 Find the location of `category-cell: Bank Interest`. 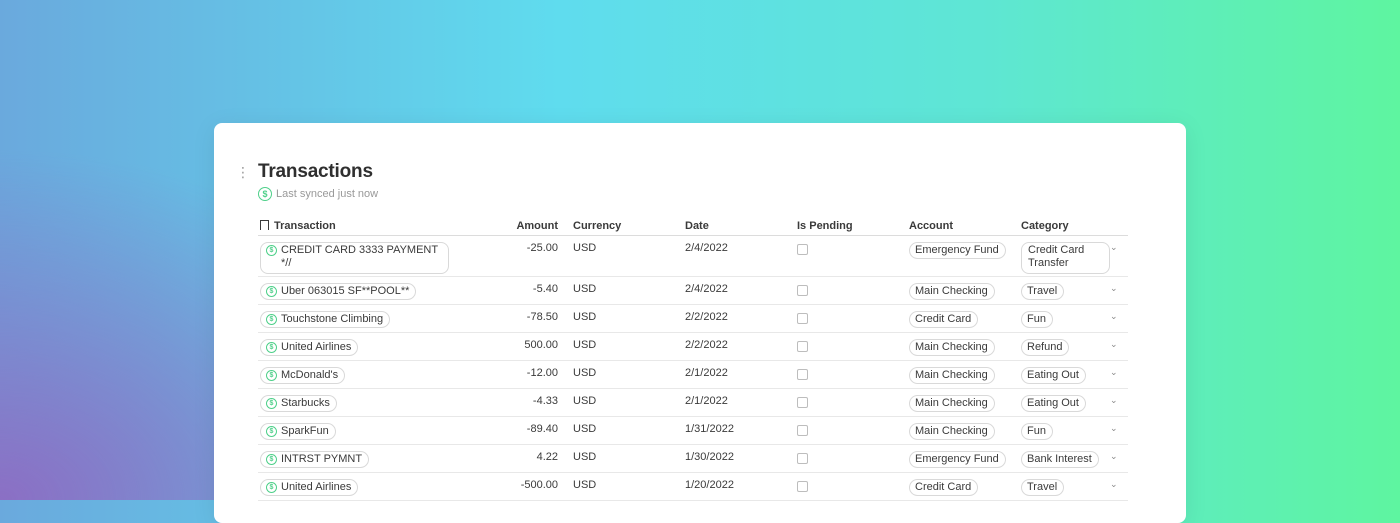

category-cell: Bank Interest is located at coordinates (1060, 459).